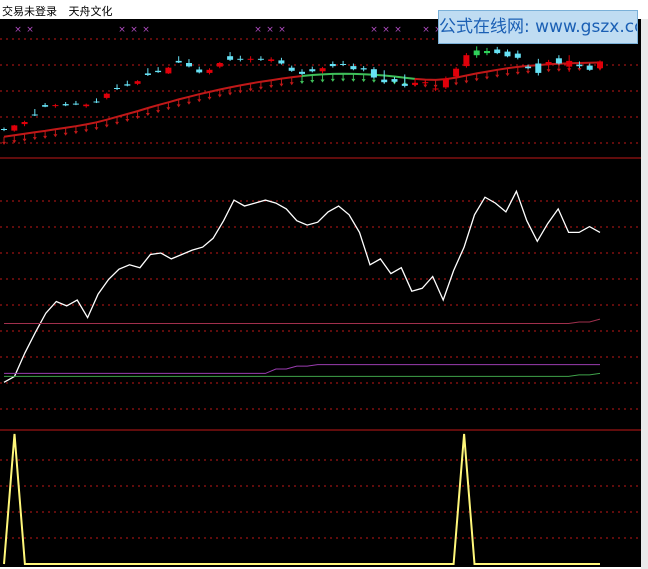 The image size is (648, 569). I want to click on watermark-badge: 公式在线网: www.gszx.com.cn, so click(538, 27).